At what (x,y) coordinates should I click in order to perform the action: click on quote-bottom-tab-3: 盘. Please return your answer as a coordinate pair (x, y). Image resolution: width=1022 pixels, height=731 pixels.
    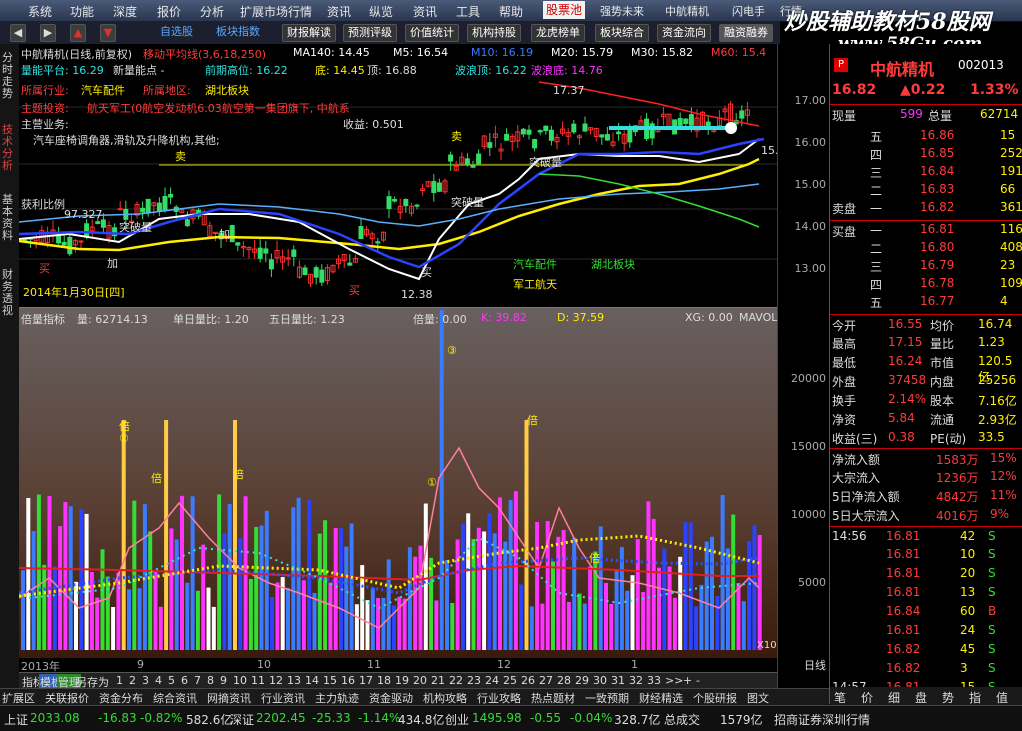
    Looking at the image, I should click on (921, 697).